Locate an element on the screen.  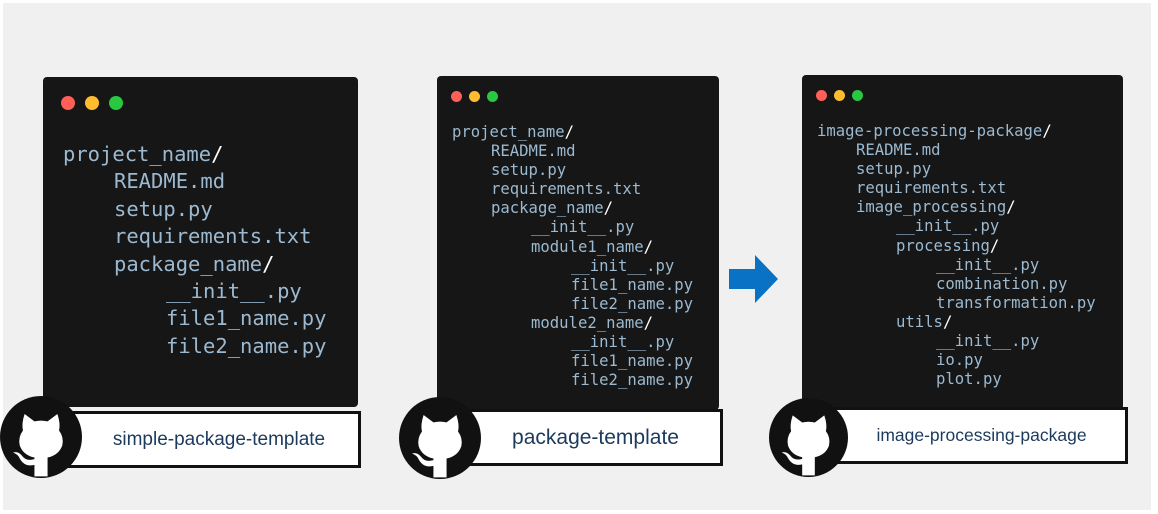
tree-entry: combination.py is located at coordinates (956, 284).